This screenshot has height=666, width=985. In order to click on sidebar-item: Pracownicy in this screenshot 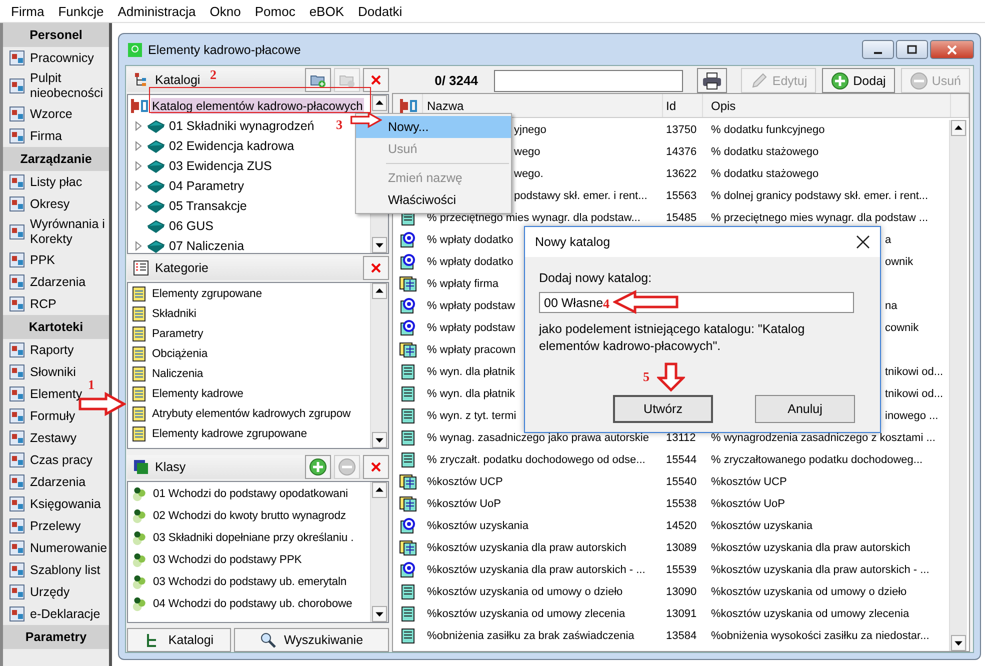, I will do `click(62, 58)`.